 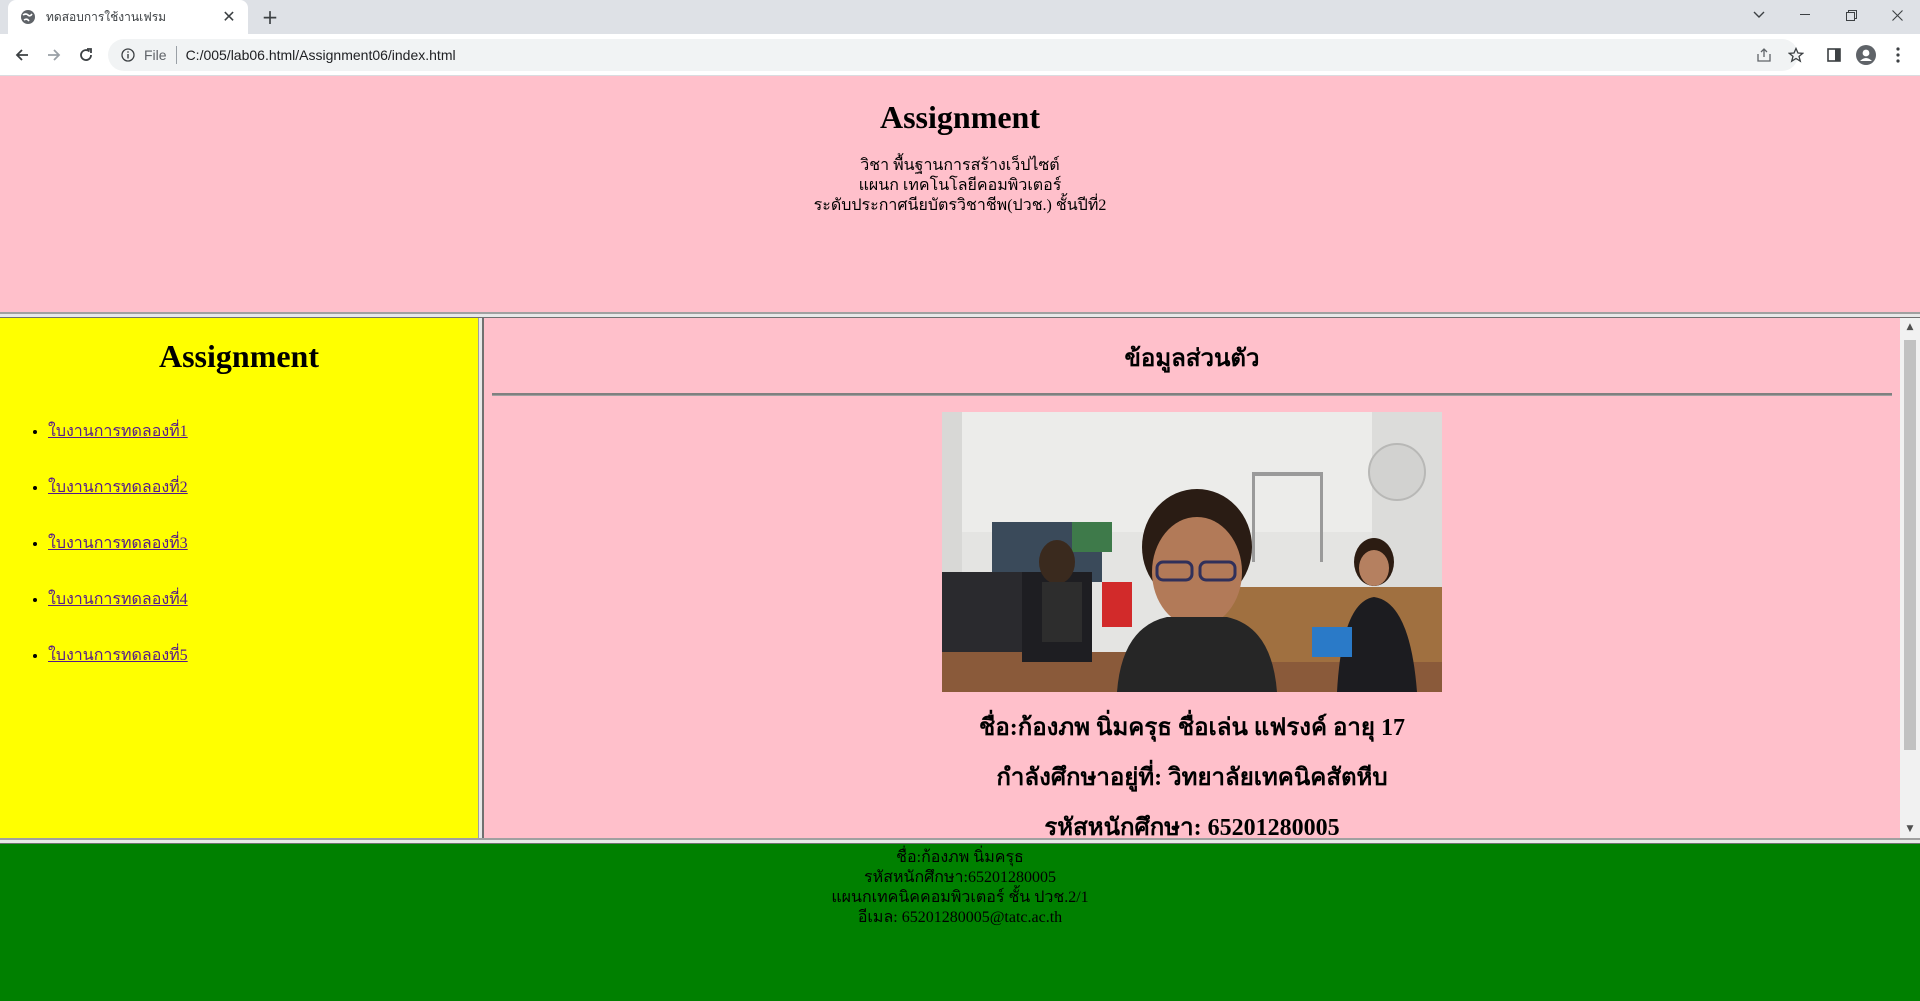 What do you see at coordinates (118, 543) in the screenshot?
I see `sidebar-link-assignment-3: ใบงานการทดลองที่3` at bounding box center [118, 543].